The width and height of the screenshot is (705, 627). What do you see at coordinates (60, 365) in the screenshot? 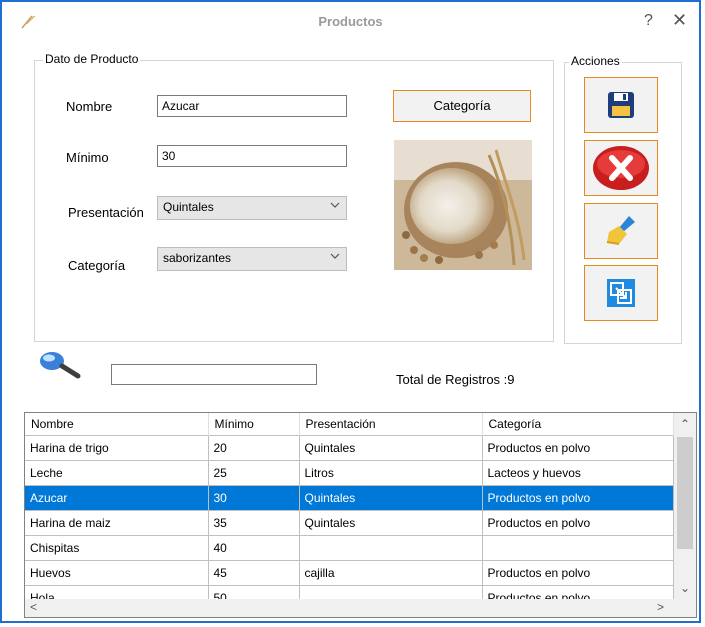
I see `search-icon` at bounding box center [60, 365].